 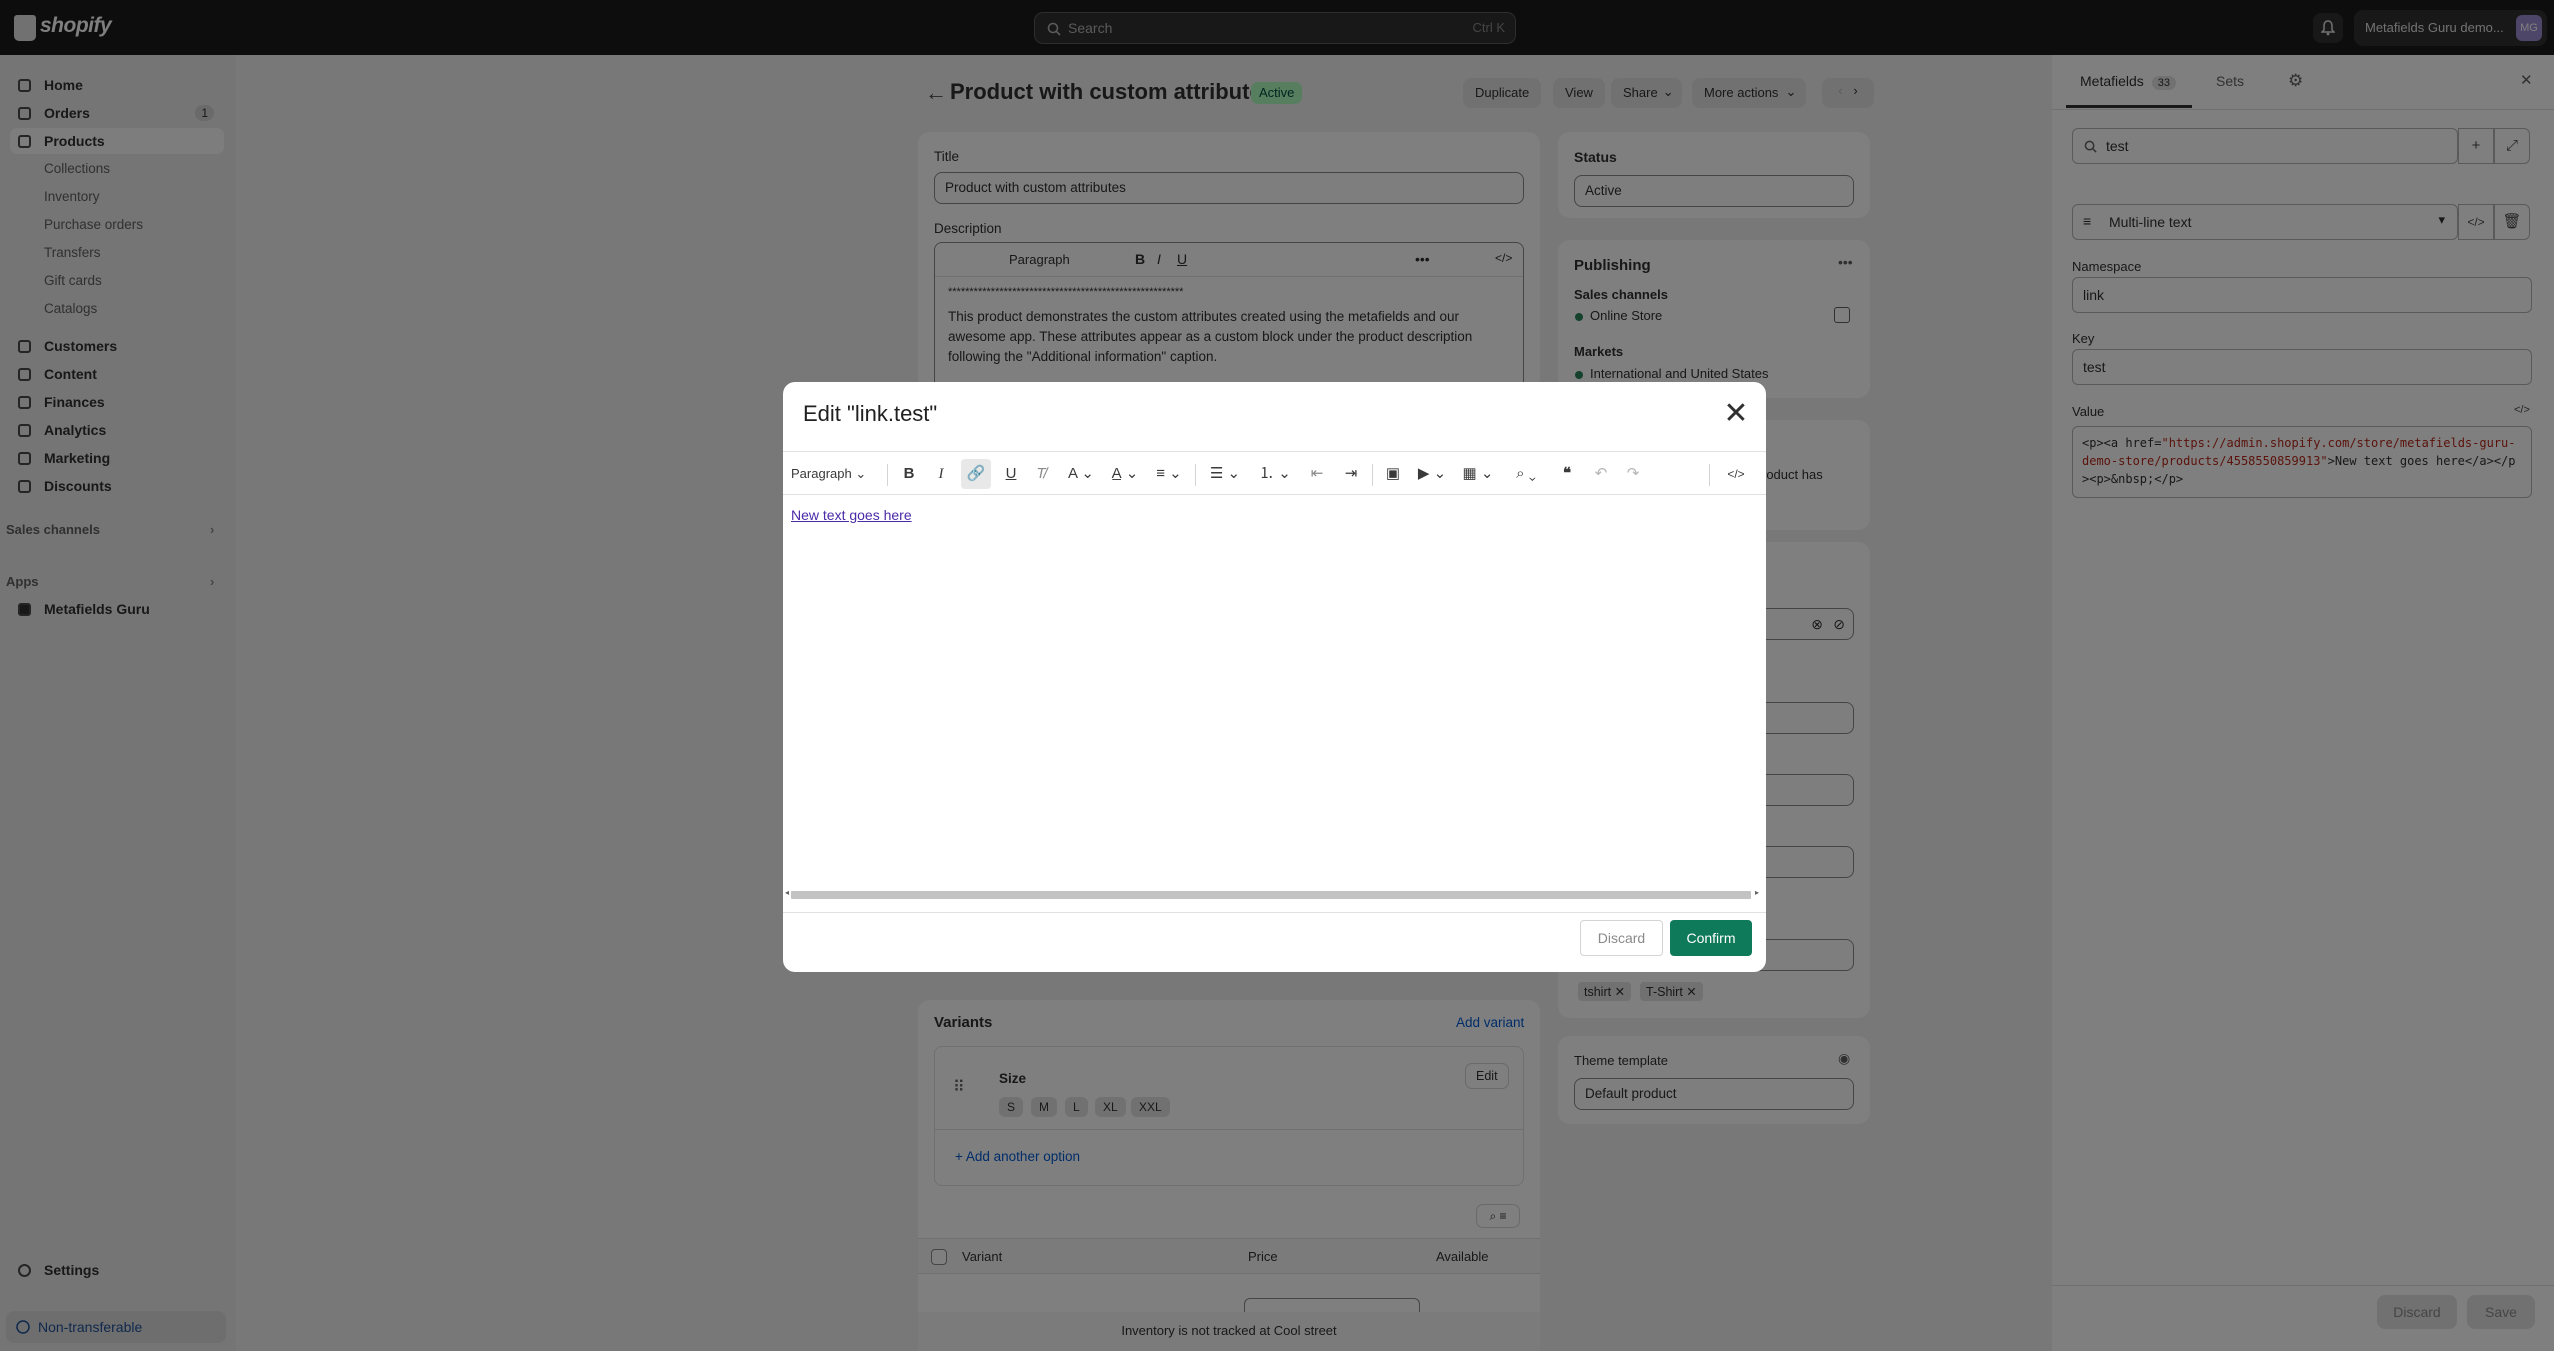 I want to click on link-icon: 🔗, so click(x=976, y=474).